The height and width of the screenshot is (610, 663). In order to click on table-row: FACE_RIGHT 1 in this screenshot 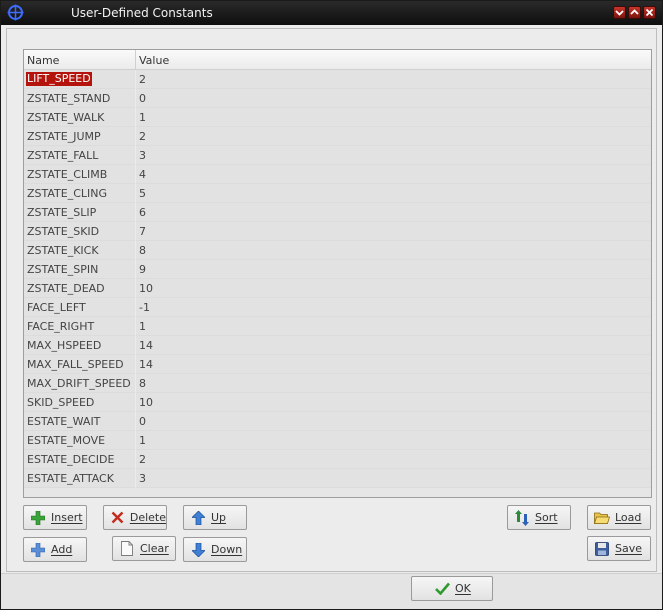, I will do `click(337, 326)`.